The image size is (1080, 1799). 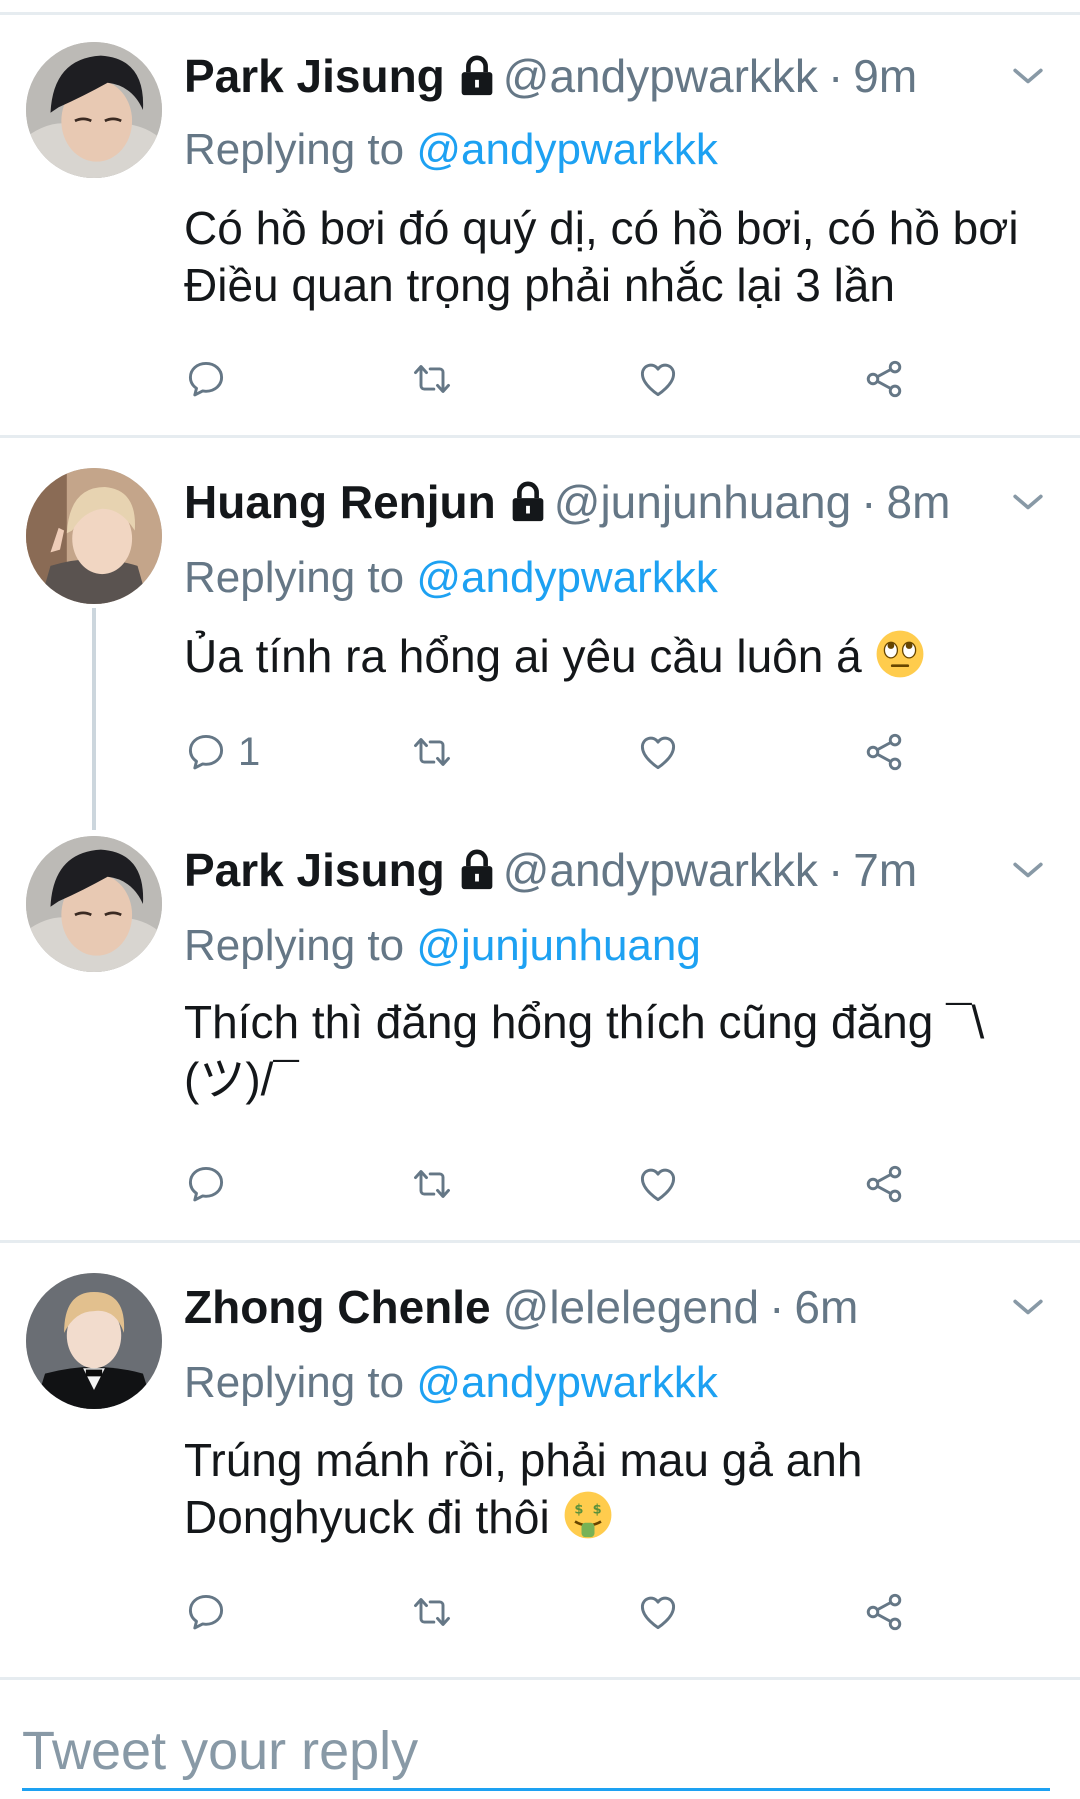 I want to click on top-divider, so click(x=540, y=13).